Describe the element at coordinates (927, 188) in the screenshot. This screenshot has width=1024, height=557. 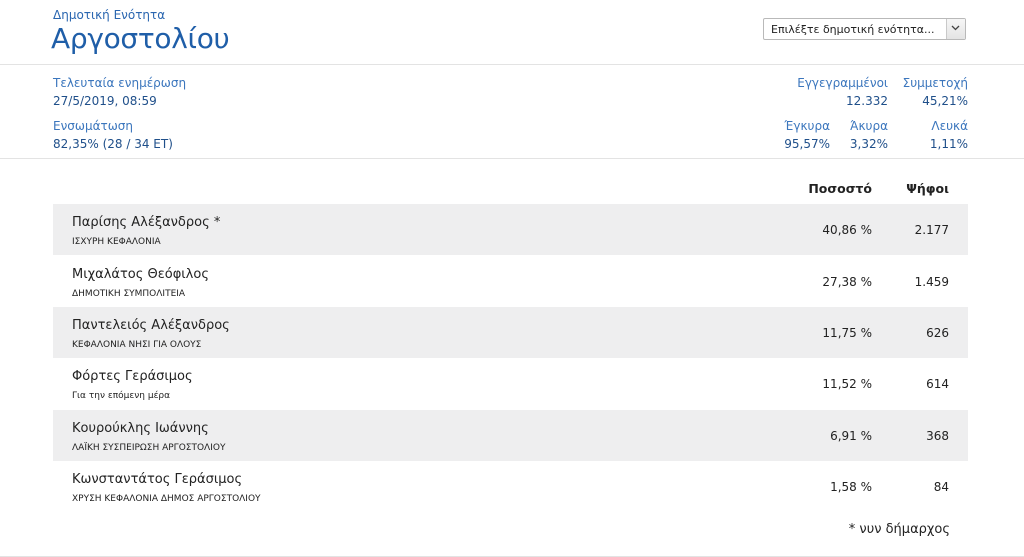
I see `column-header-votes: Ψήφοι` at that location.